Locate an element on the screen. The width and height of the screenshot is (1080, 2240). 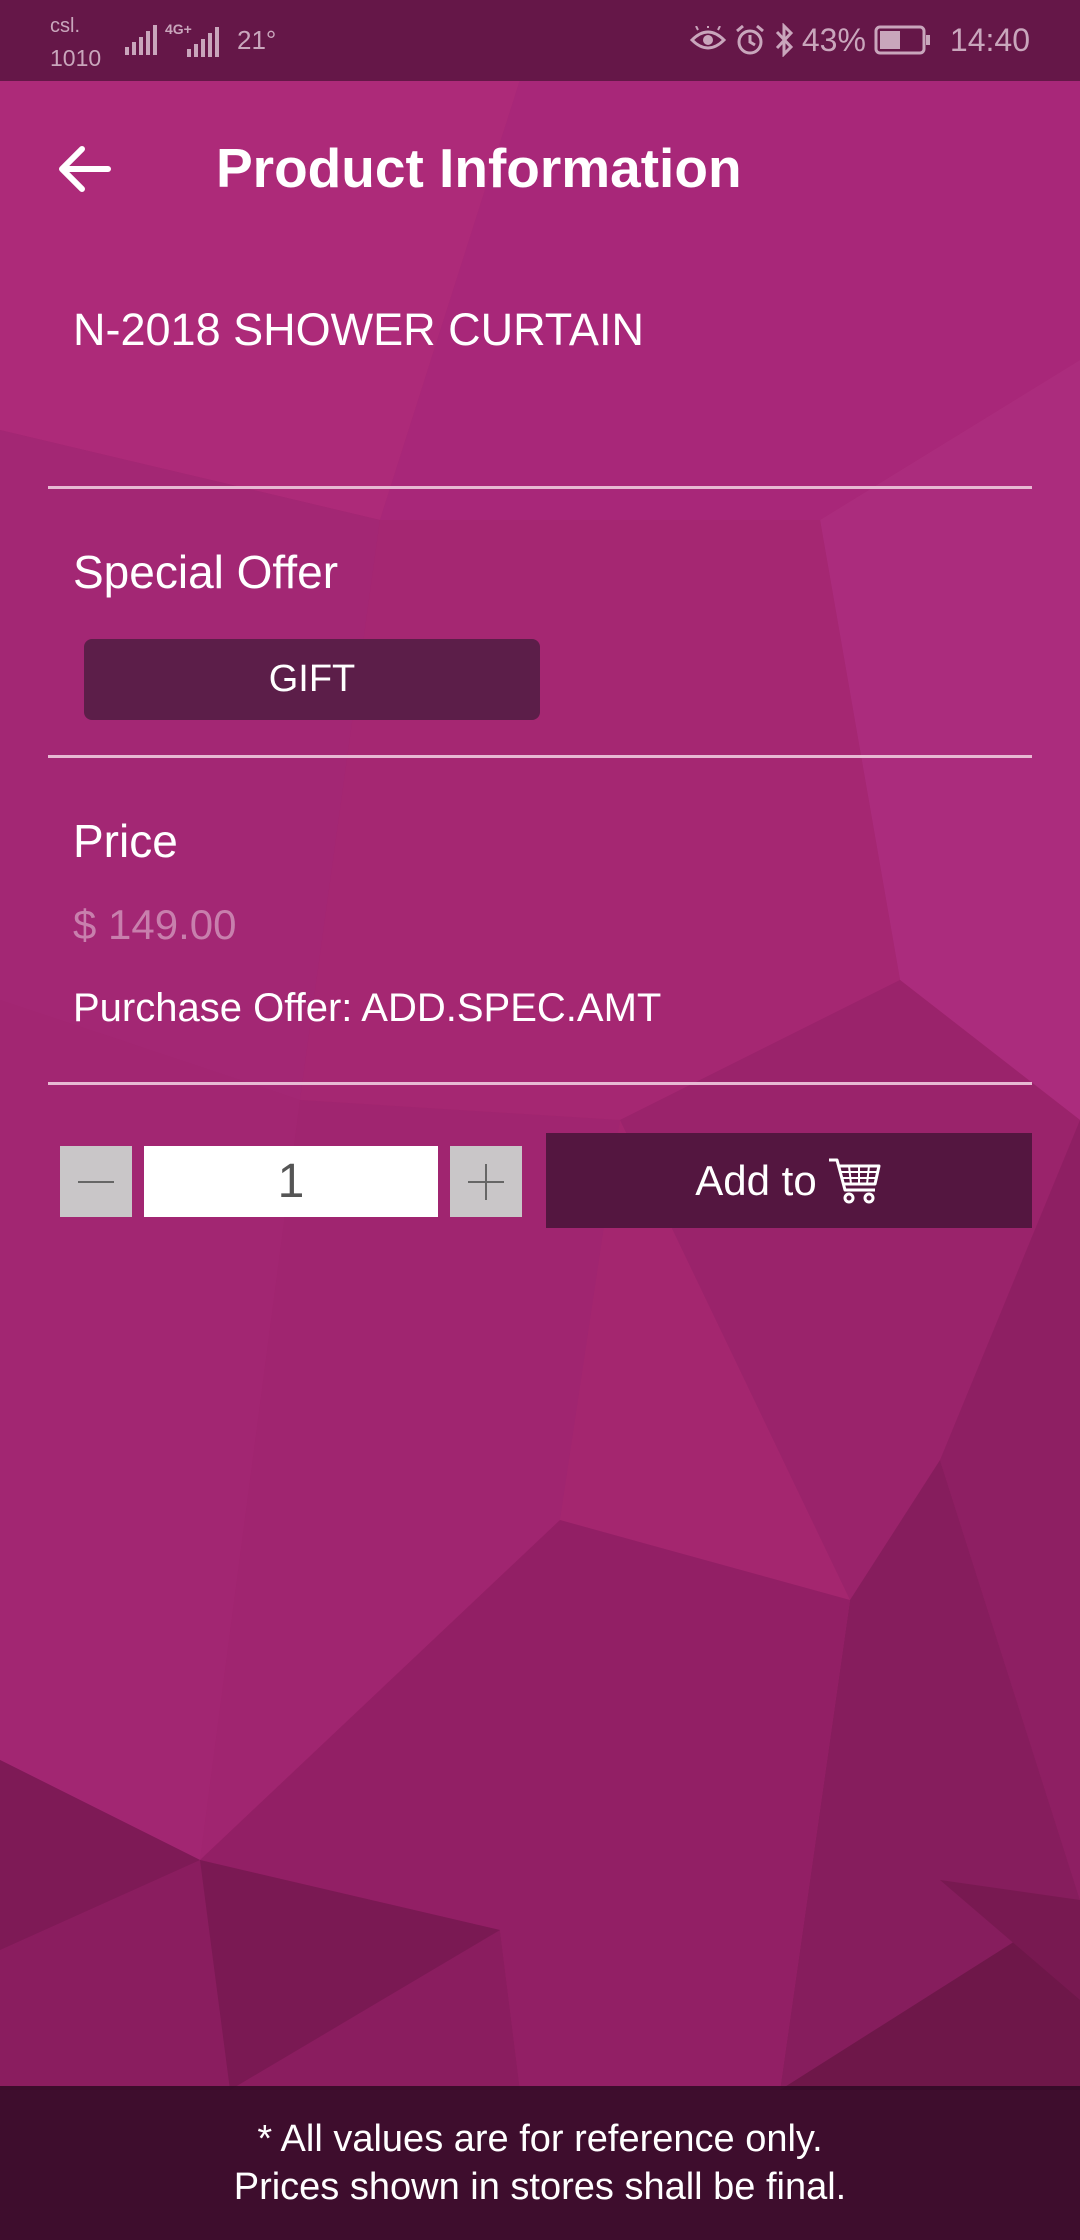
signal-icon is located at coordinates (141, 40).